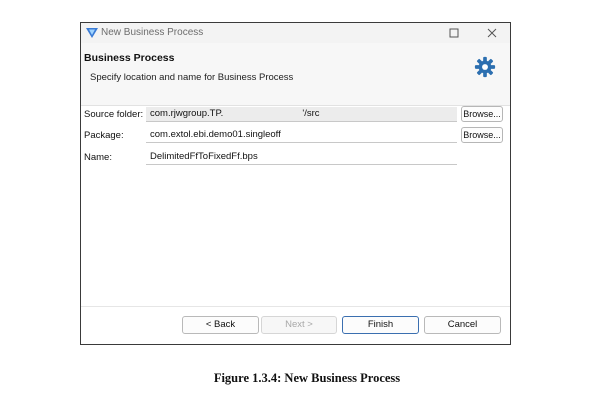 This screenshot has height=393, width=614. I want to click on name-label: Name:, so click(98, 157).